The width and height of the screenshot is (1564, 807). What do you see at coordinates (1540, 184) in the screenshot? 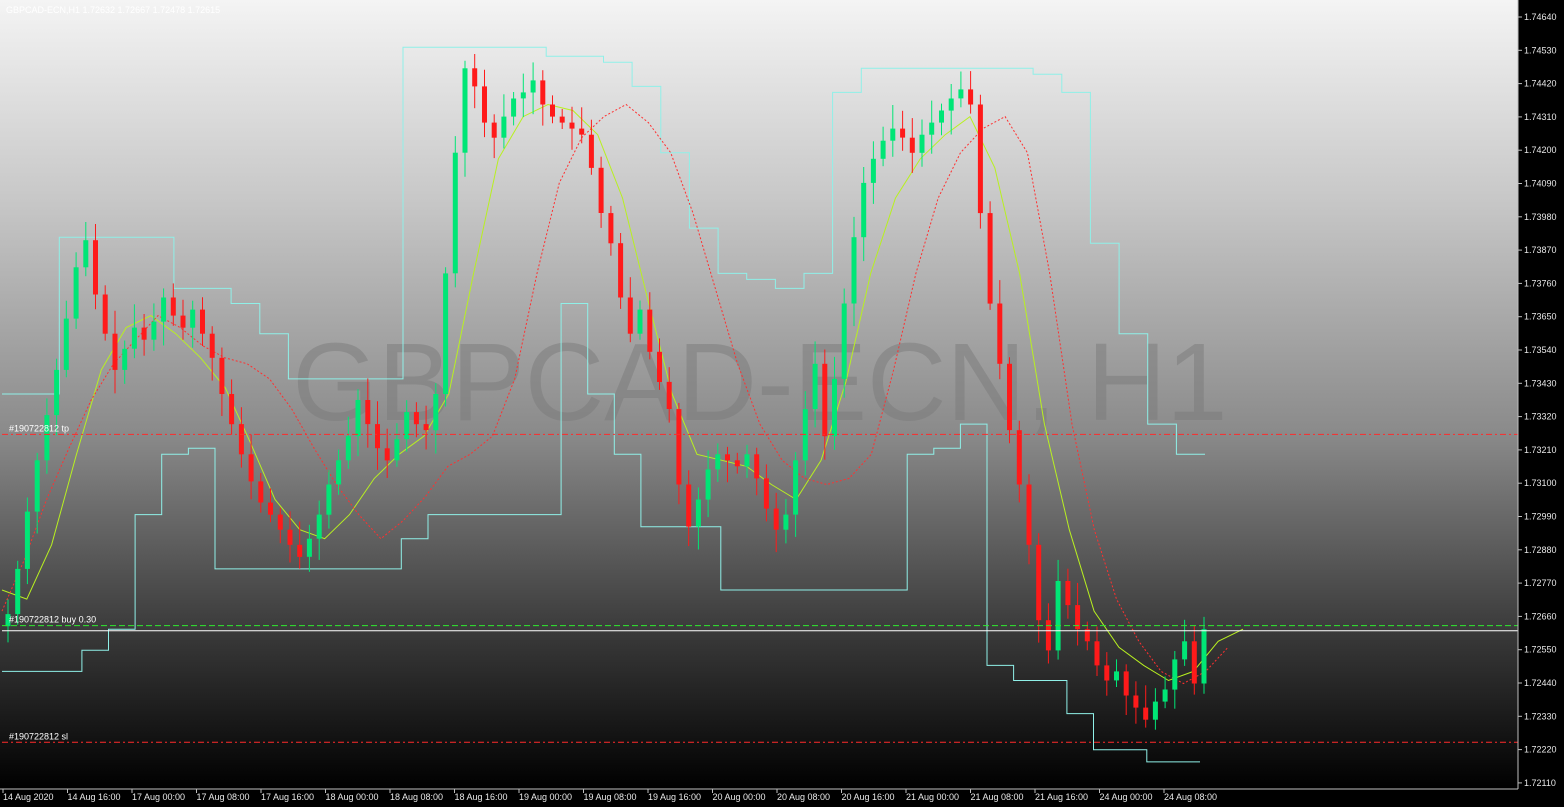
I see `y-tick-label: 1.74090` at bounding box center [1540, 184].